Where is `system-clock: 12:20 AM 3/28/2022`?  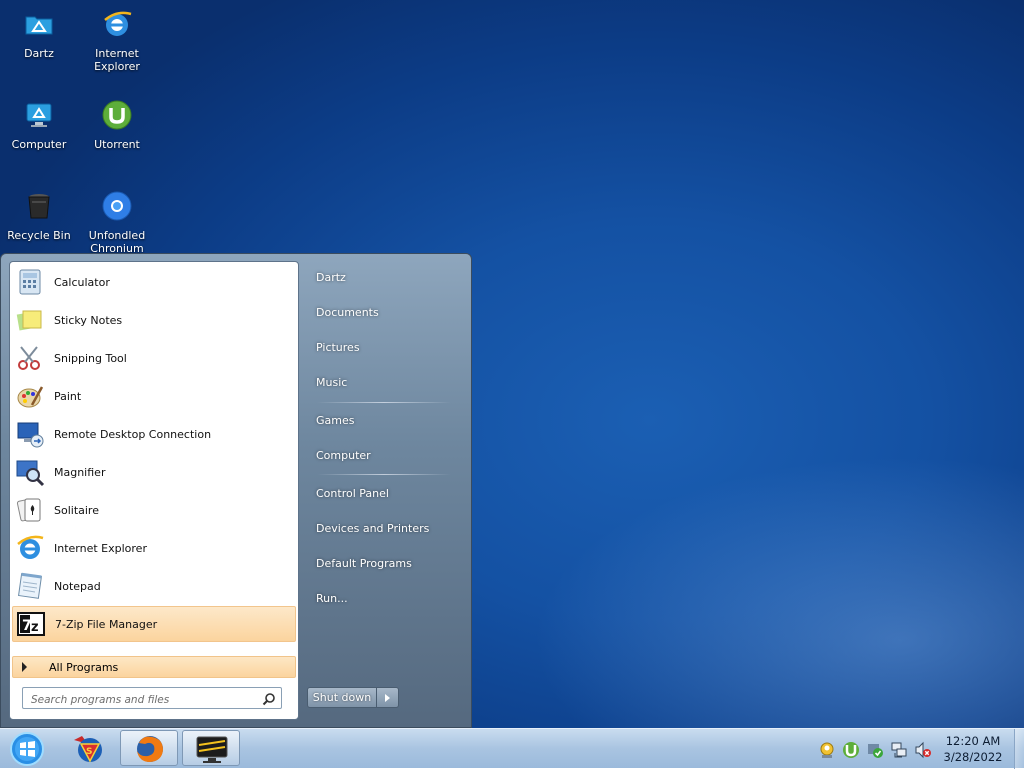 system-clock: 12:20 AM 3/28/2022 is located at coordinates (973, 749).